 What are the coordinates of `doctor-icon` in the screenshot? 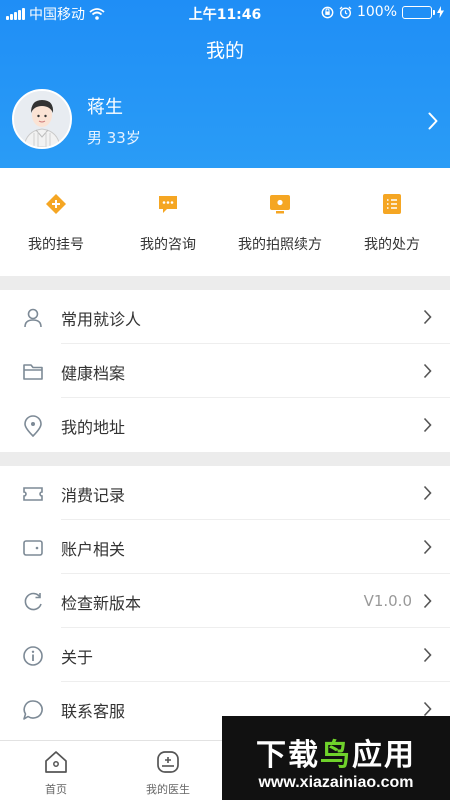 It's located at (168, 762).